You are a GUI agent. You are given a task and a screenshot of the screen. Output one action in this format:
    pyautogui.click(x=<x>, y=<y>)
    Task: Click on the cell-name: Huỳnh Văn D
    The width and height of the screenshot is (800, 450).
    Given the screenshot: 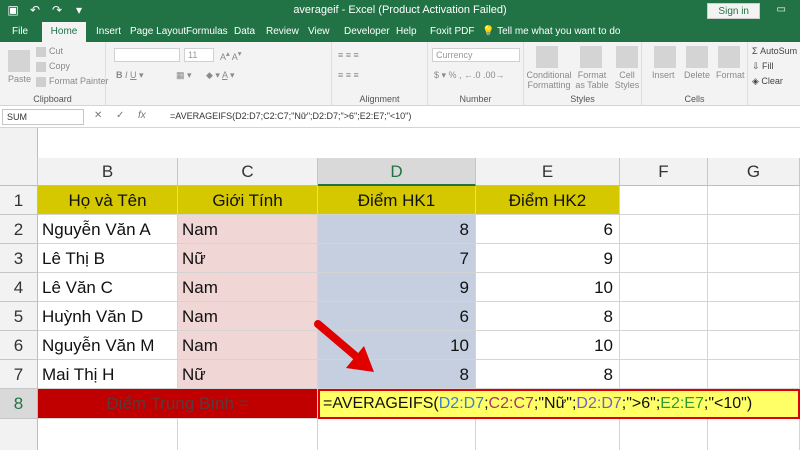 What is the action you would take?
    pyautogui.click(x=108, y=316)
    